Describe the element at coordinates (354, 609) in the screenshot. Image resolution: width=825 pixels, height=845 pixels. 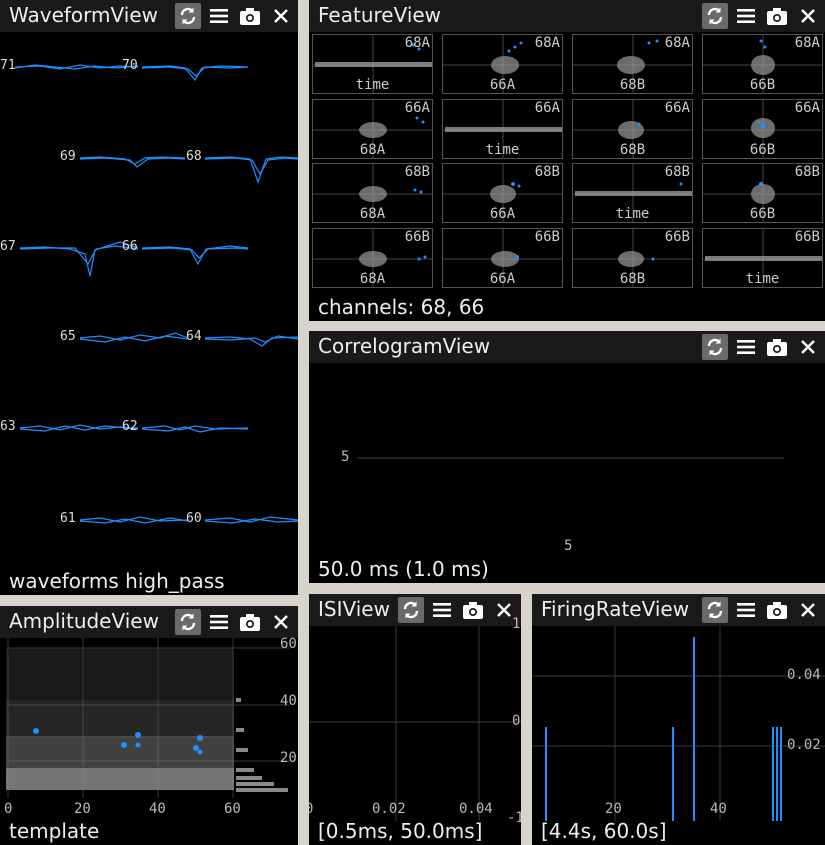
I see `isi-view-title: ISIView` at that location.